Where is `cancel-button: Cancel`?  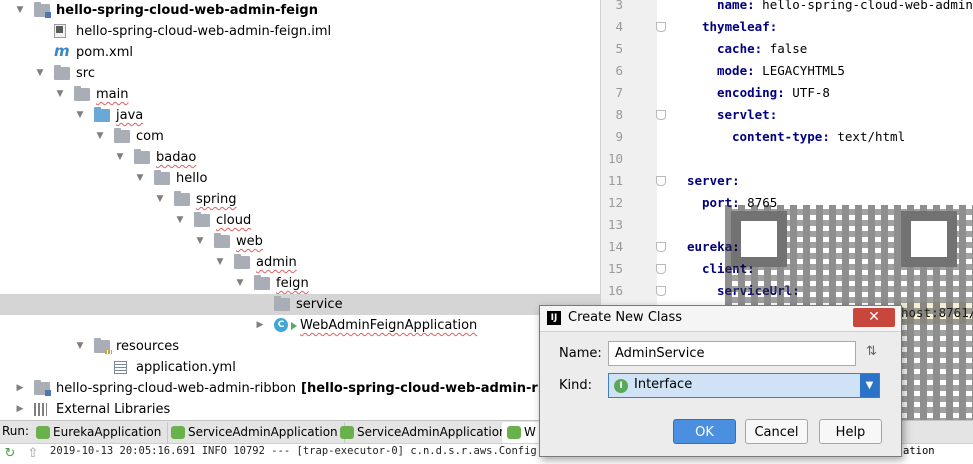 cancel-button: Cancel is located at coordinates (776, 431).